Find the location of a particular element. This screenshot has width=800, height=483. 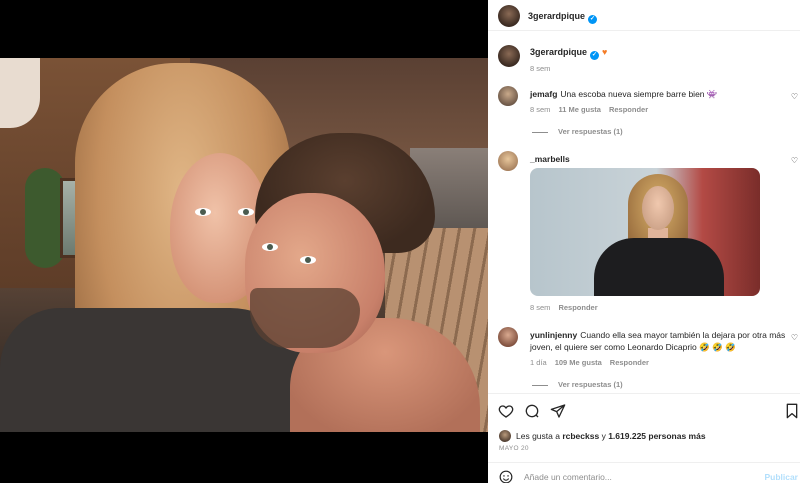

like-icon is located at coordinates (506, 411).